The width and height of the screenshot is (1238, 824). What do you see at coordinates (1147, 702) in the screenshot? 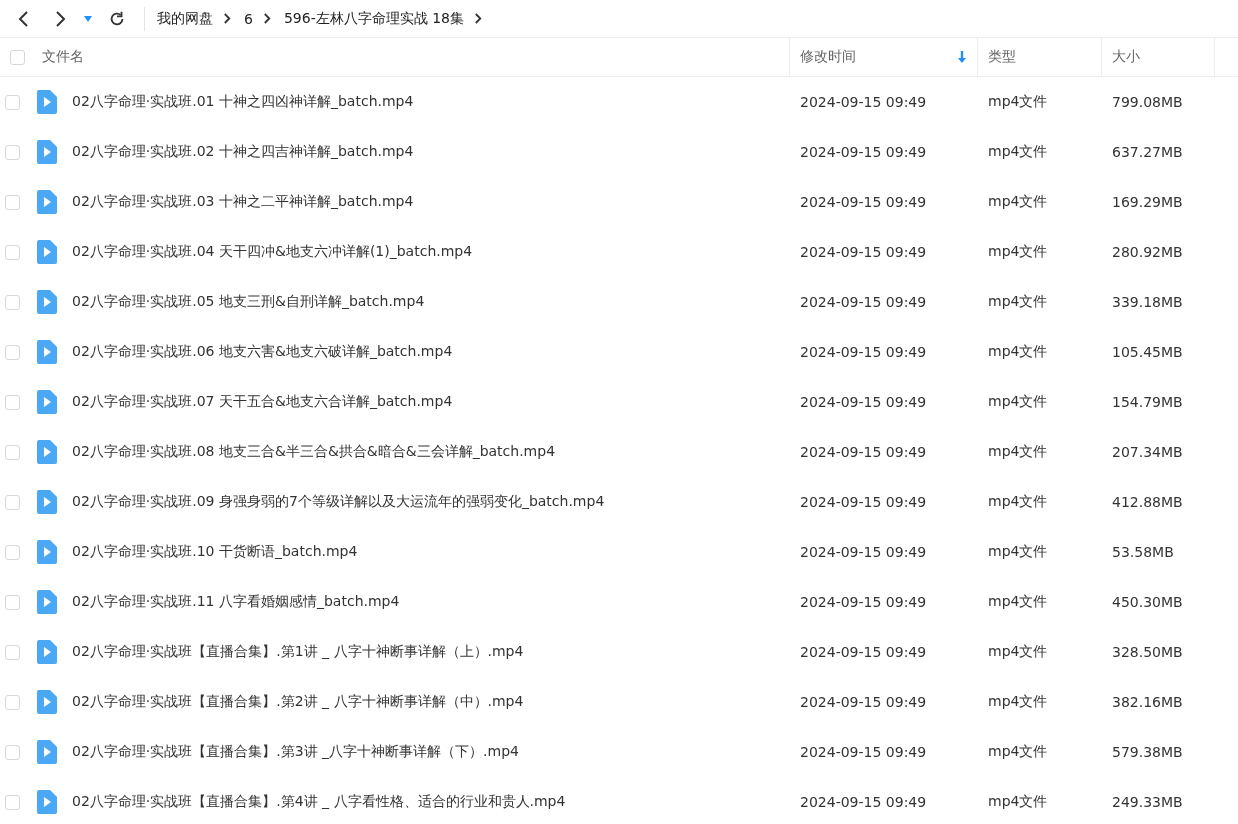
I see `file-size: 382.16MB` at bounding box center [1147, 702].